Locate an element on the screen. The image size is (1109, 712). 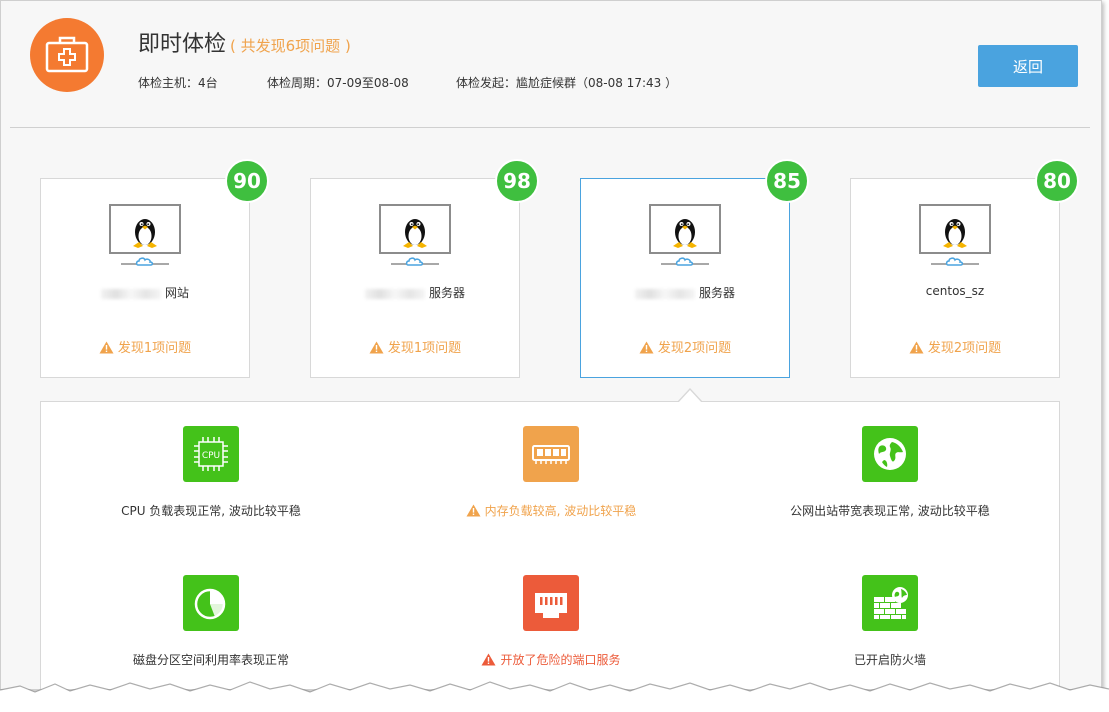
selection-pointer-inner is located at coordinates (690, 396).